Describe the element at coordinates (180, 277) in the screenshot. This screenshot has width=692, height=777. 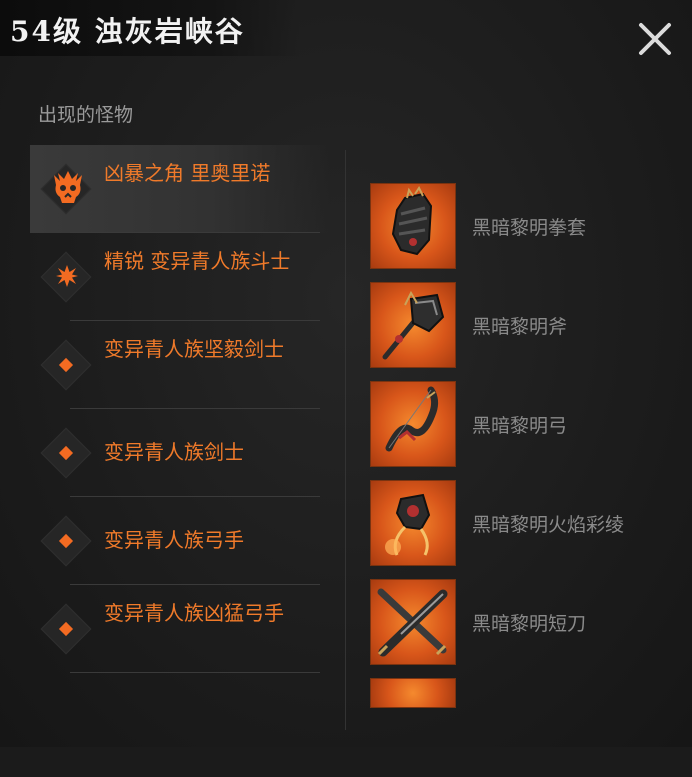
I see `monster-item-elite: 精锐 变异青人族斗士` at that location.